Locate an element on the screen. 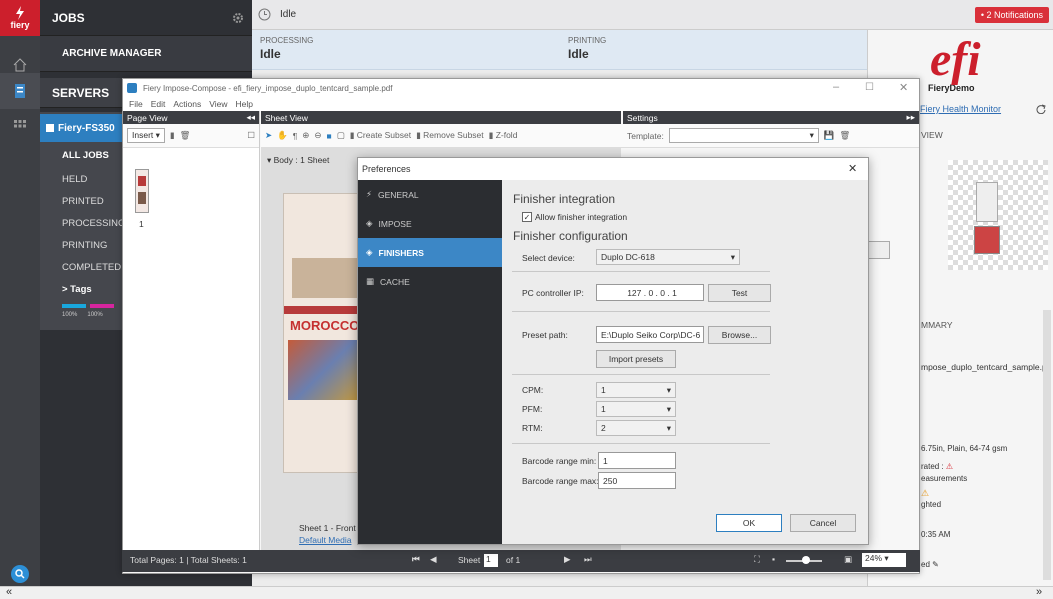 The width and height of the screenshot is (1053, 599). allow-integration-checkbox: ✓ is located at coordinates (527, 217).